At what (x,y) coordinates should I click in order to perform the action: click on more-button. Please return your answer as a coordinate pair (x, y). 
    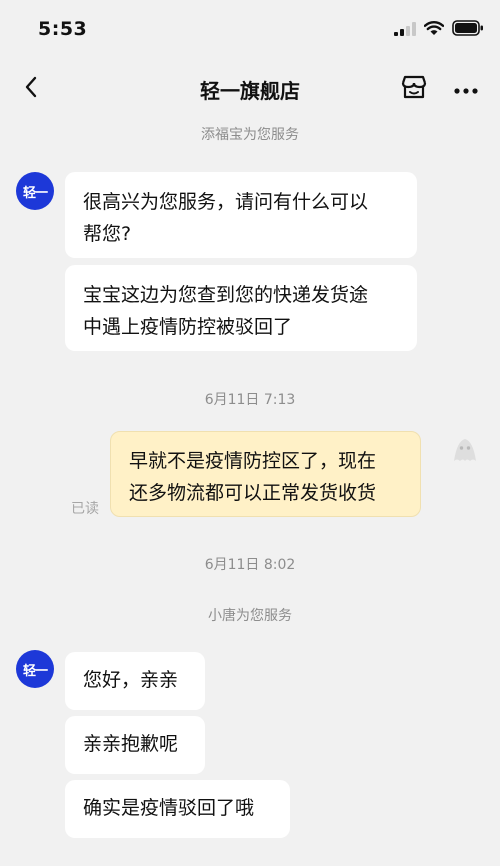
    Looking at the image, I should click on (466, 89).